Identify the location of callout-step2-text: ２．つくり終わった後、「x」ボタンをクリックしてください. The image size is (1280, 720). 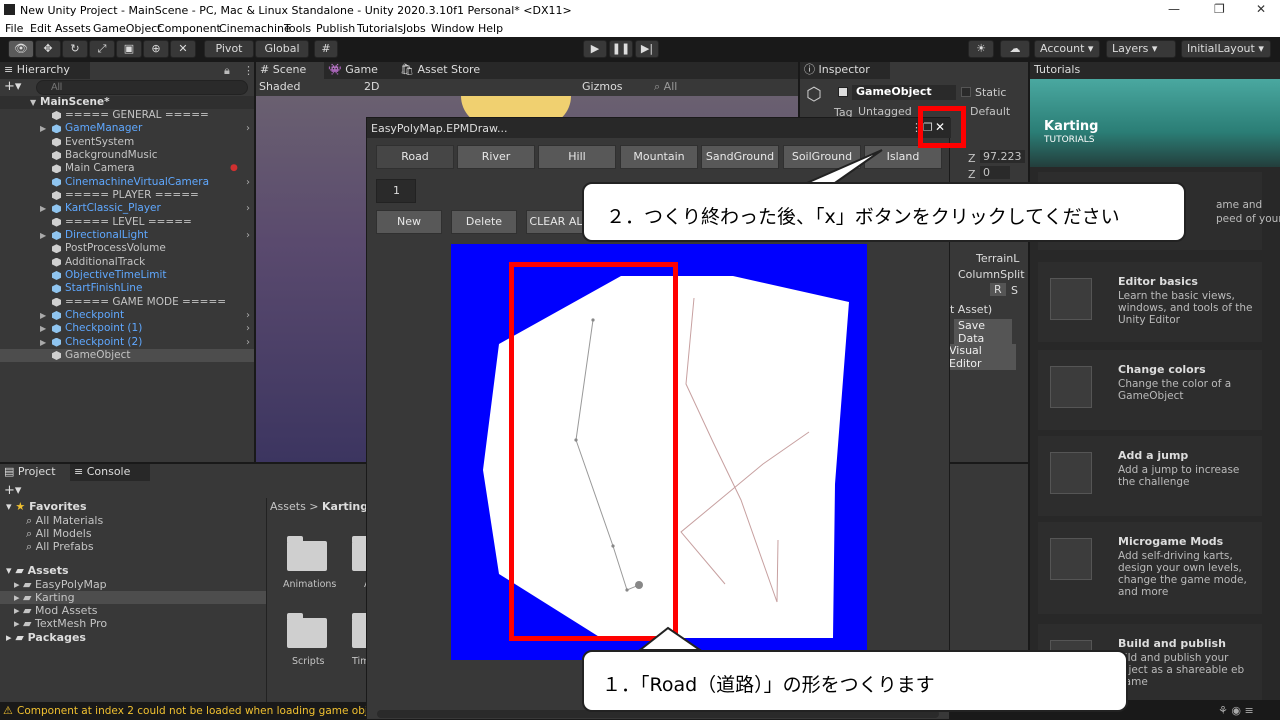
(863, 217).